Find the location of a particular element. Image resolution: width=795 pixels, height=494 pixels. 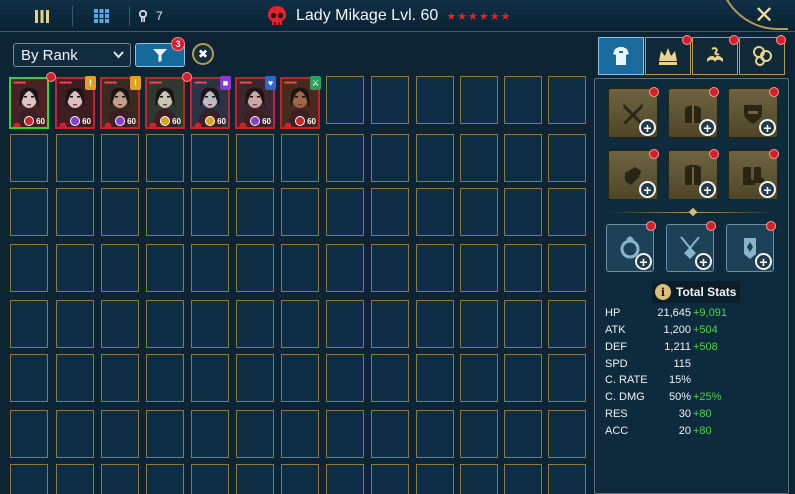

stat-row: ACC 20 +80 is located at coordinates (695, 434).